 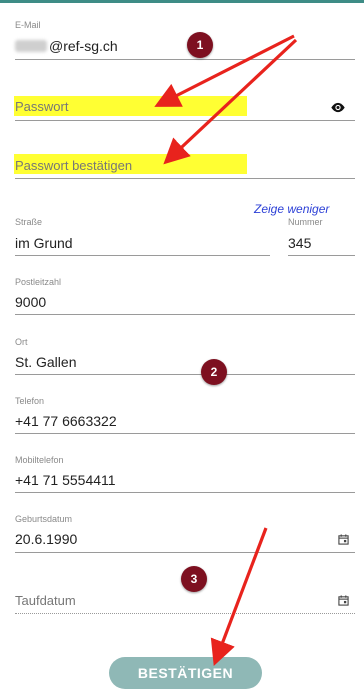 I want to click on arrow-to-password-confirm, so click(x=230, y=101).